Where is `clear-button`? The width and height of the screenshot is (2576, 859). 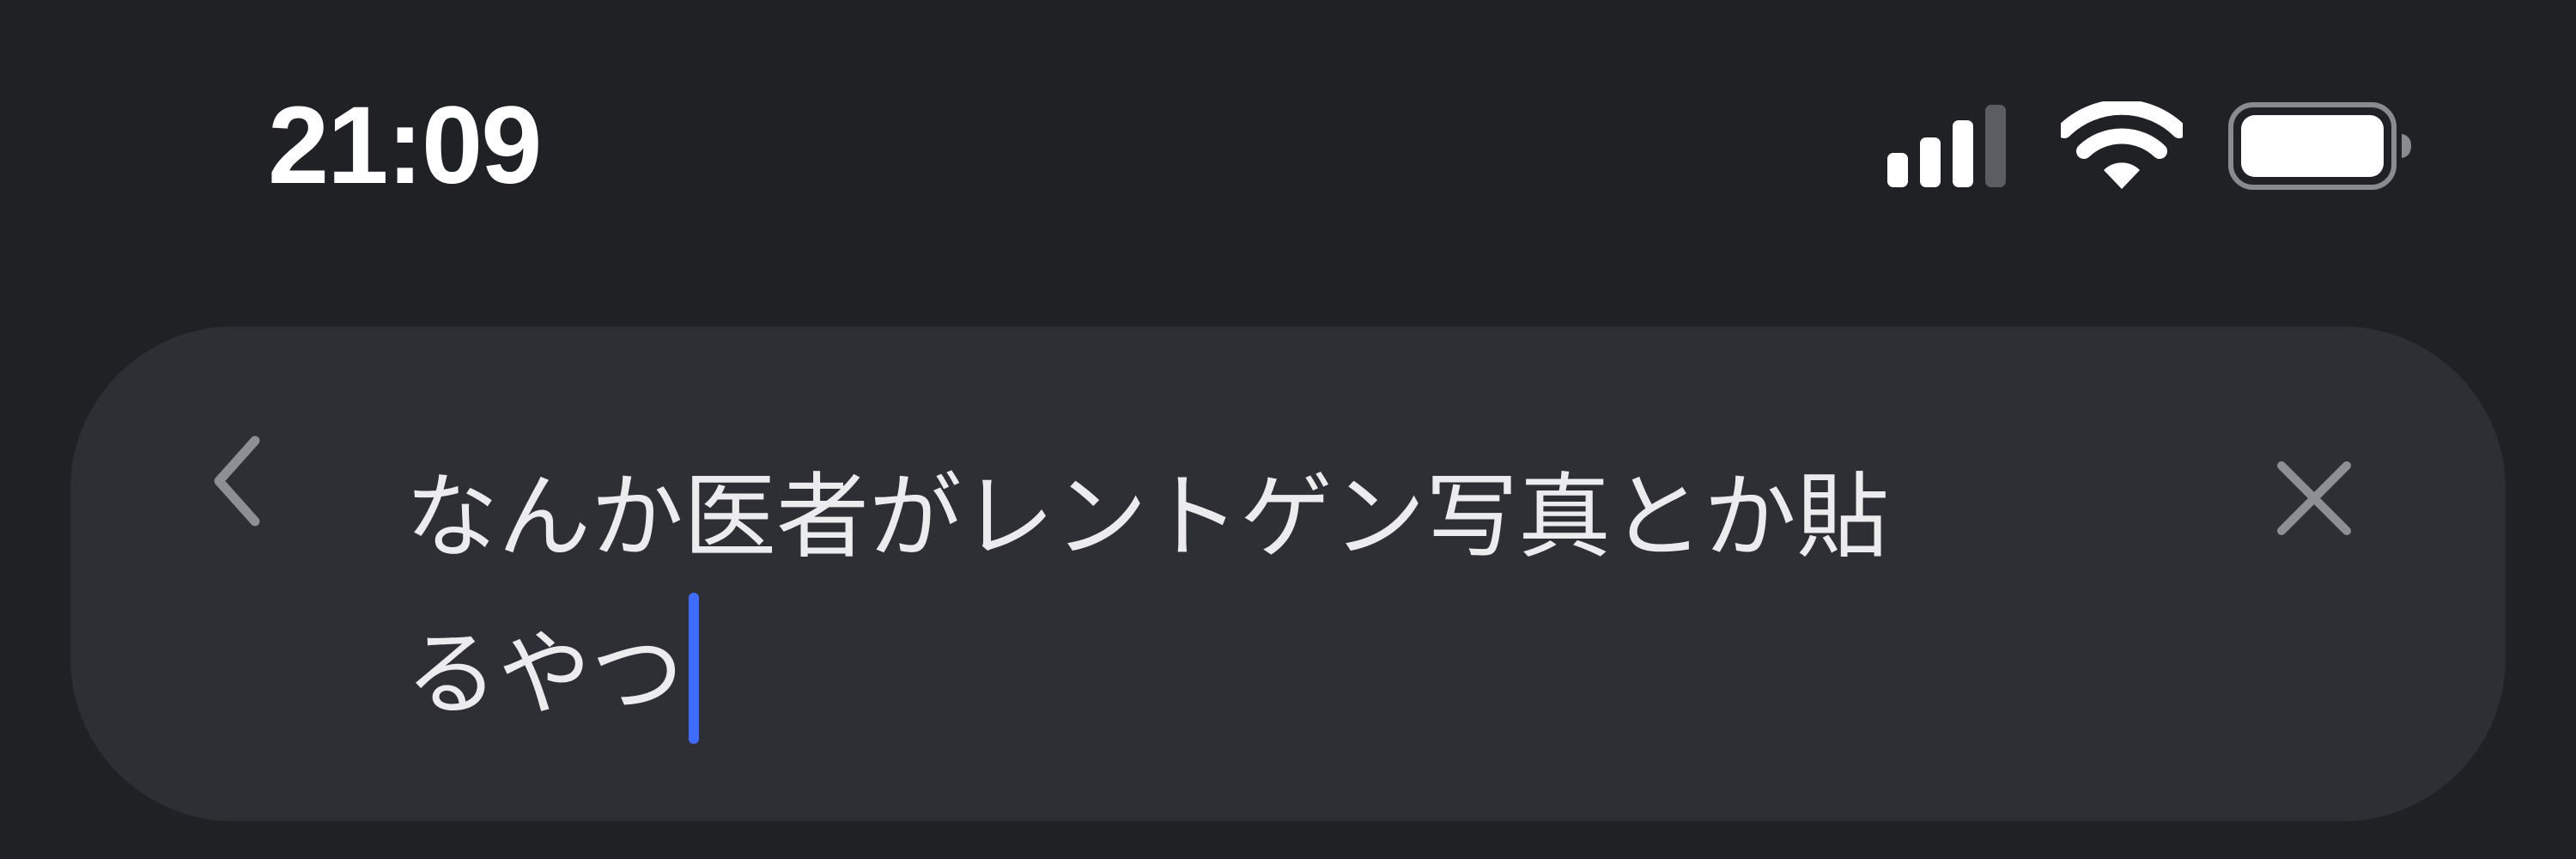 clear-button is located at coordinates (2314, 498).